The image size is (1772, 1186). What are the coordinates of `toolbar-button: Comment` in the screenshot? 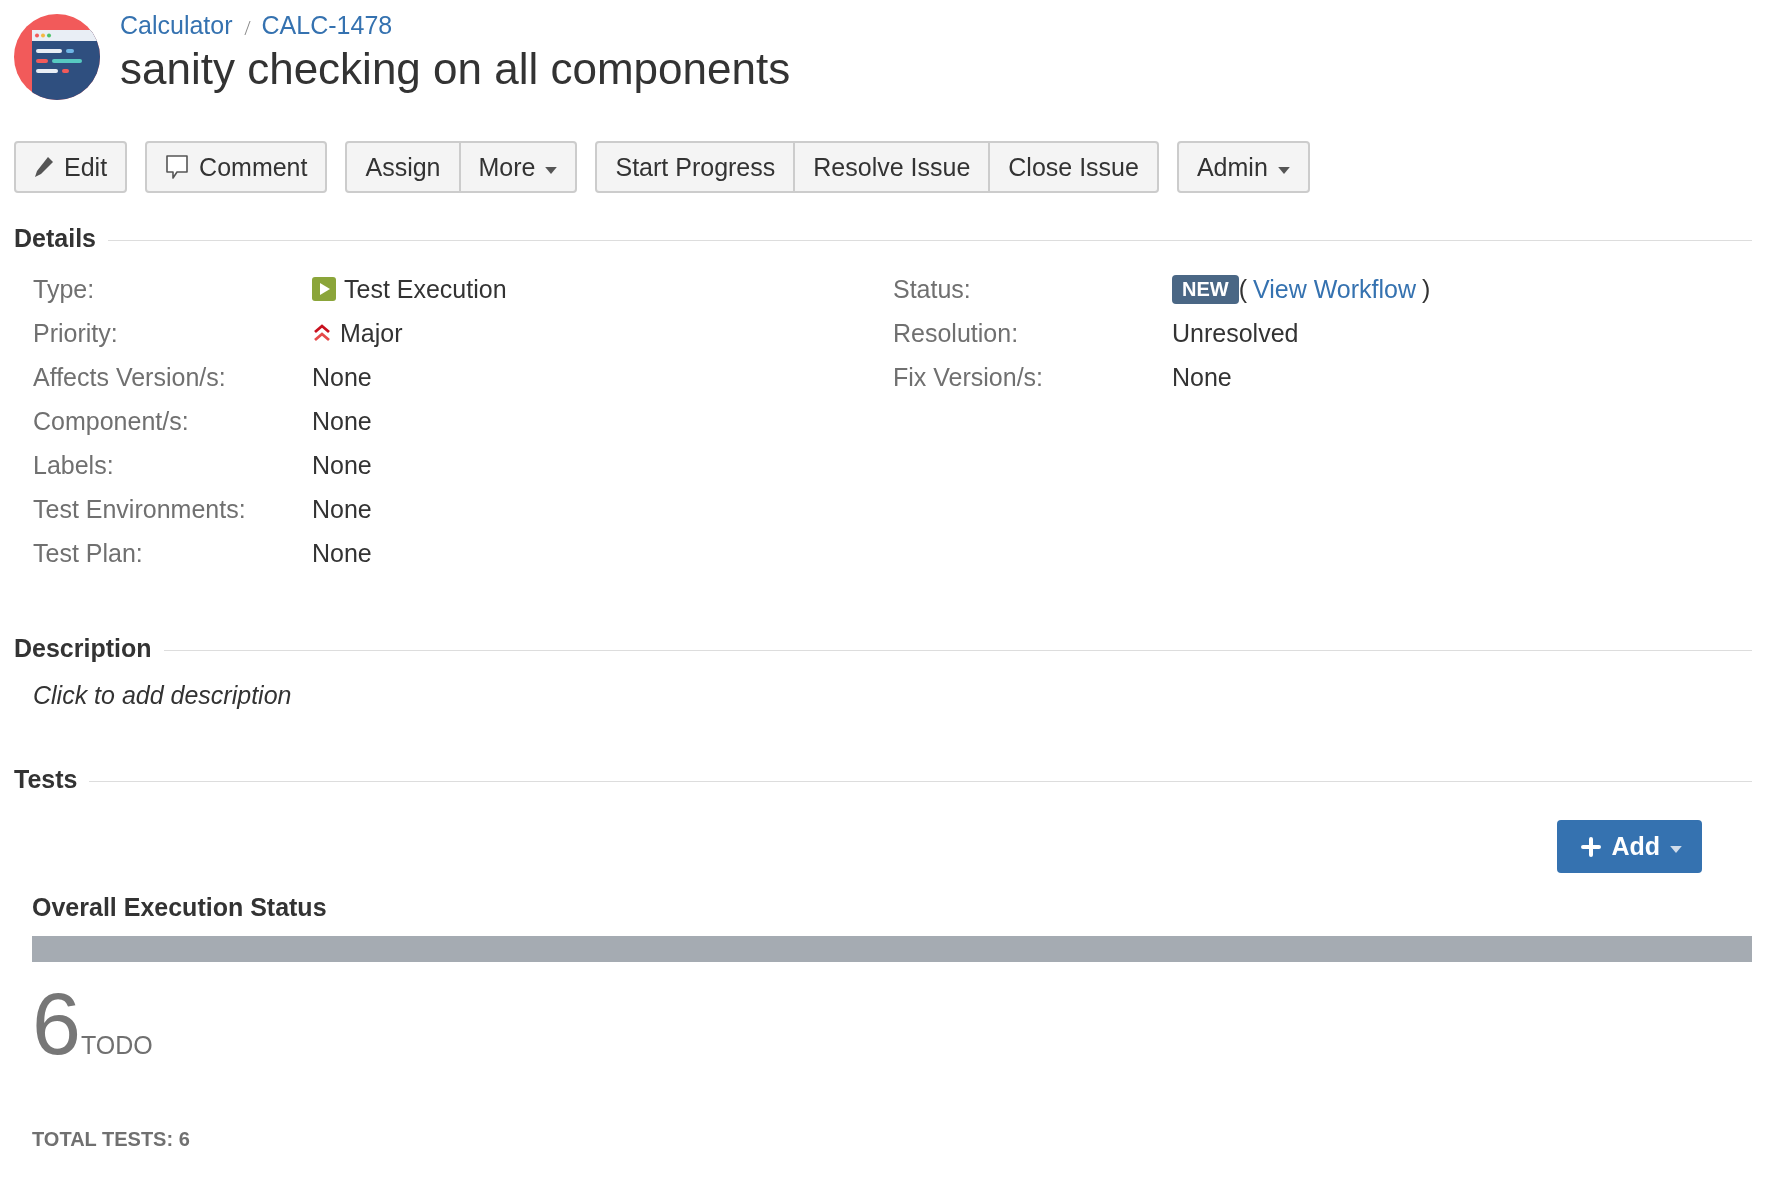 It's located at (236, 167).